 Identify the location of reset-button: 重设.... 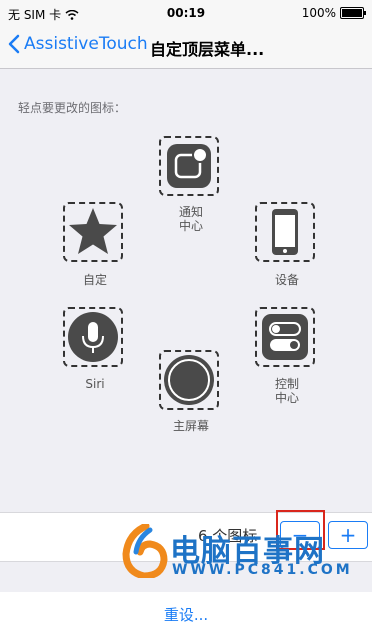
(186, 614).